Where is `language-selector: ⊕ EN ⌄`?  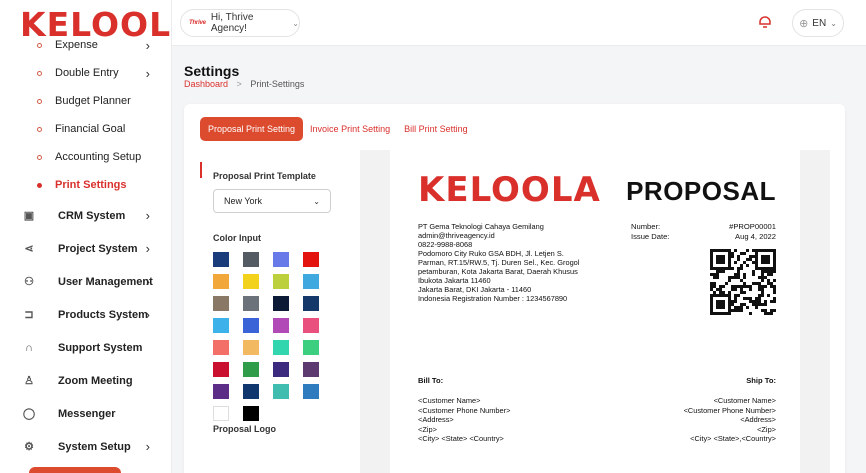 language-selector: ⊕ EN ⌄ is located at coordinates (818, 23).